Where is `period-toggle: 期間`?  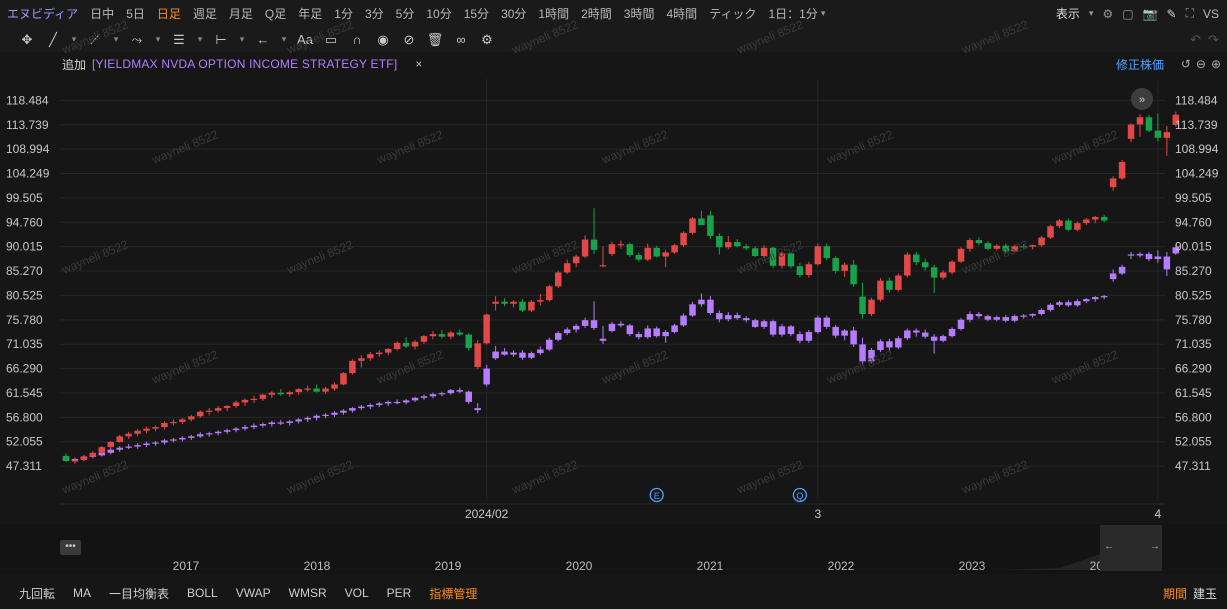 period-toggle: 期間 is located at coordinates (1175, 593).